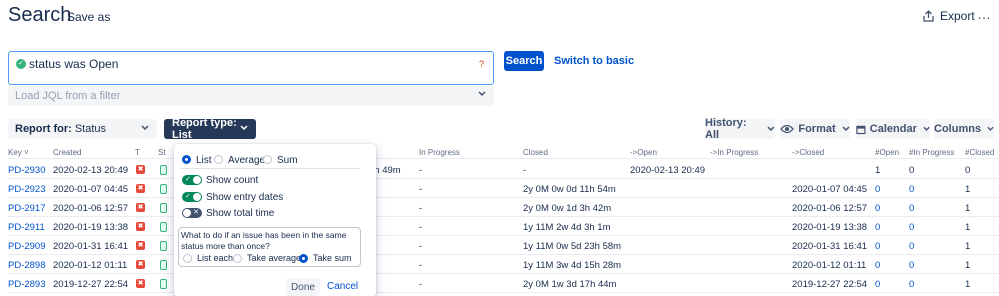 The height and width of the screenshot is (296, 999). Describe the element at coordinates (192, 197) in the screenshot. I see `show-entry-dates-toggle: ✓` at that location.